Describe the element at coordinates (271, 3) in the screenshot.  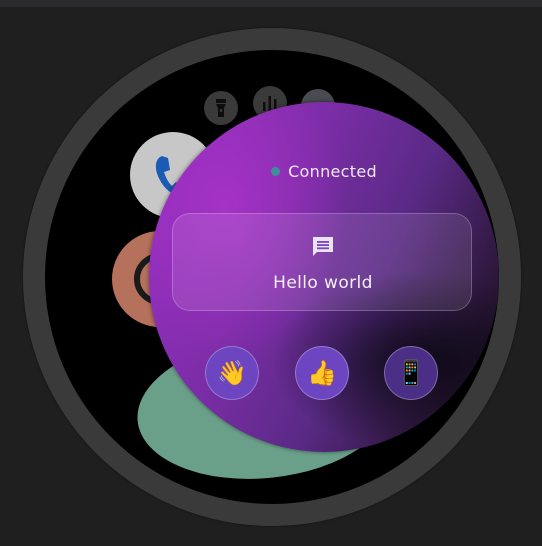
I see `window-top-bar` at that location.